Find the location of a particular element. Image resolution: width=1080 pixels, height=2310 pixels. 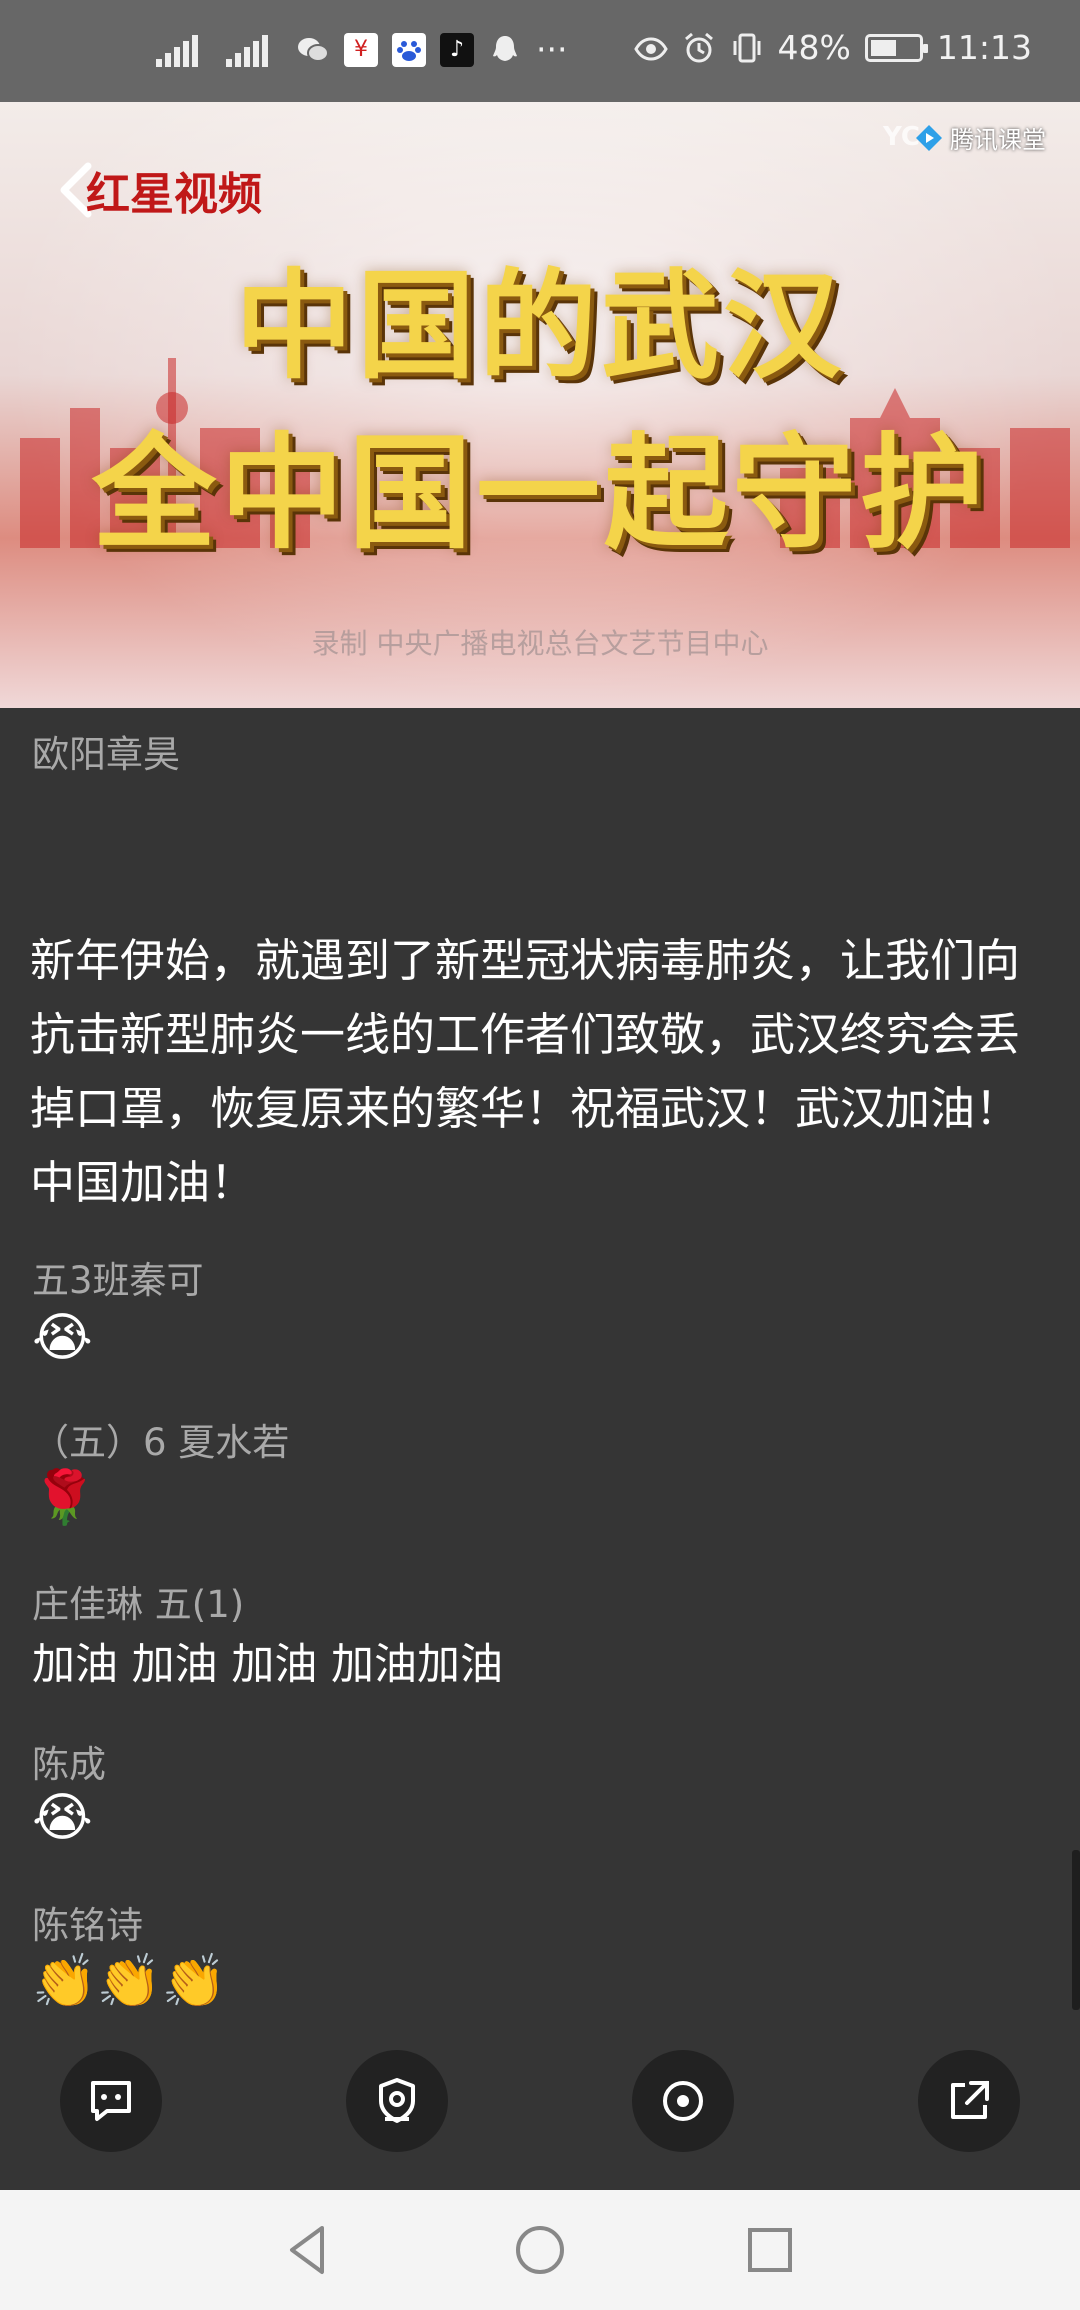

battery-percent: 48% is located at coordinates (814, 47).